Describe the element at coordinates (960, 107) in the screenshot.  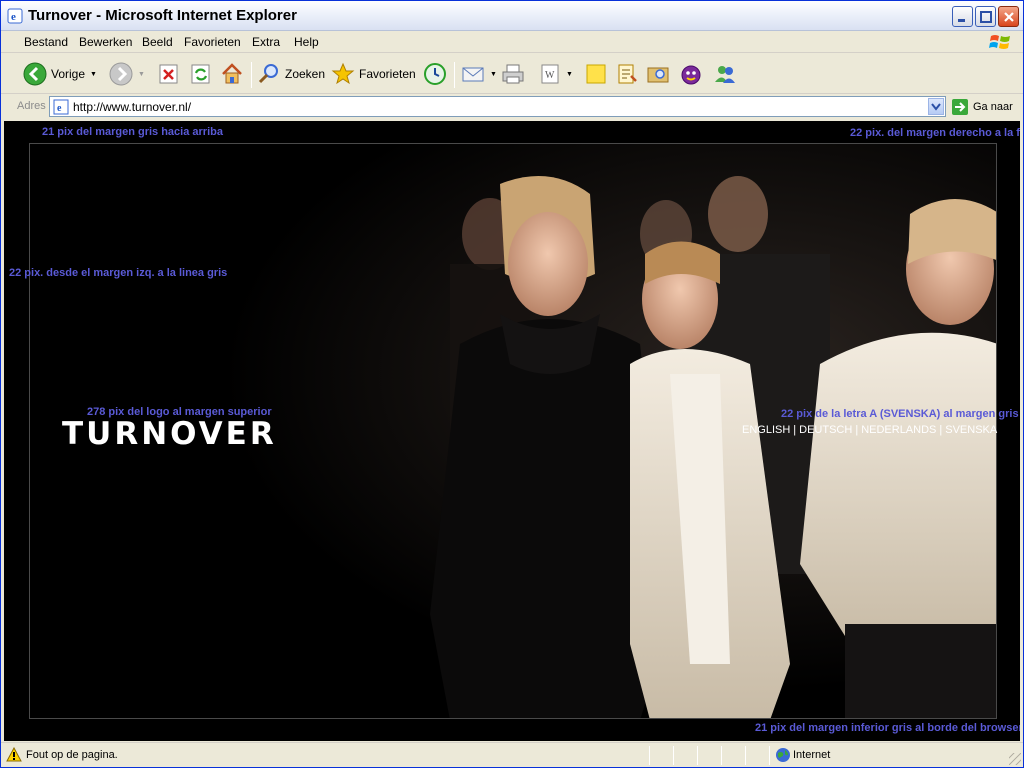
I see `go-arrow-icon` at that location.